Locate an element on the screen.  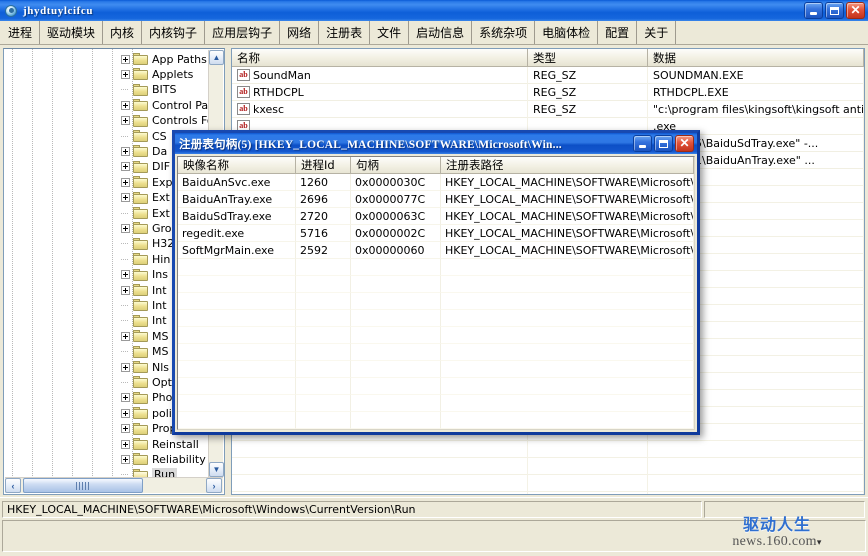
string-value-icon: ab is located at coordinates (243, 75).